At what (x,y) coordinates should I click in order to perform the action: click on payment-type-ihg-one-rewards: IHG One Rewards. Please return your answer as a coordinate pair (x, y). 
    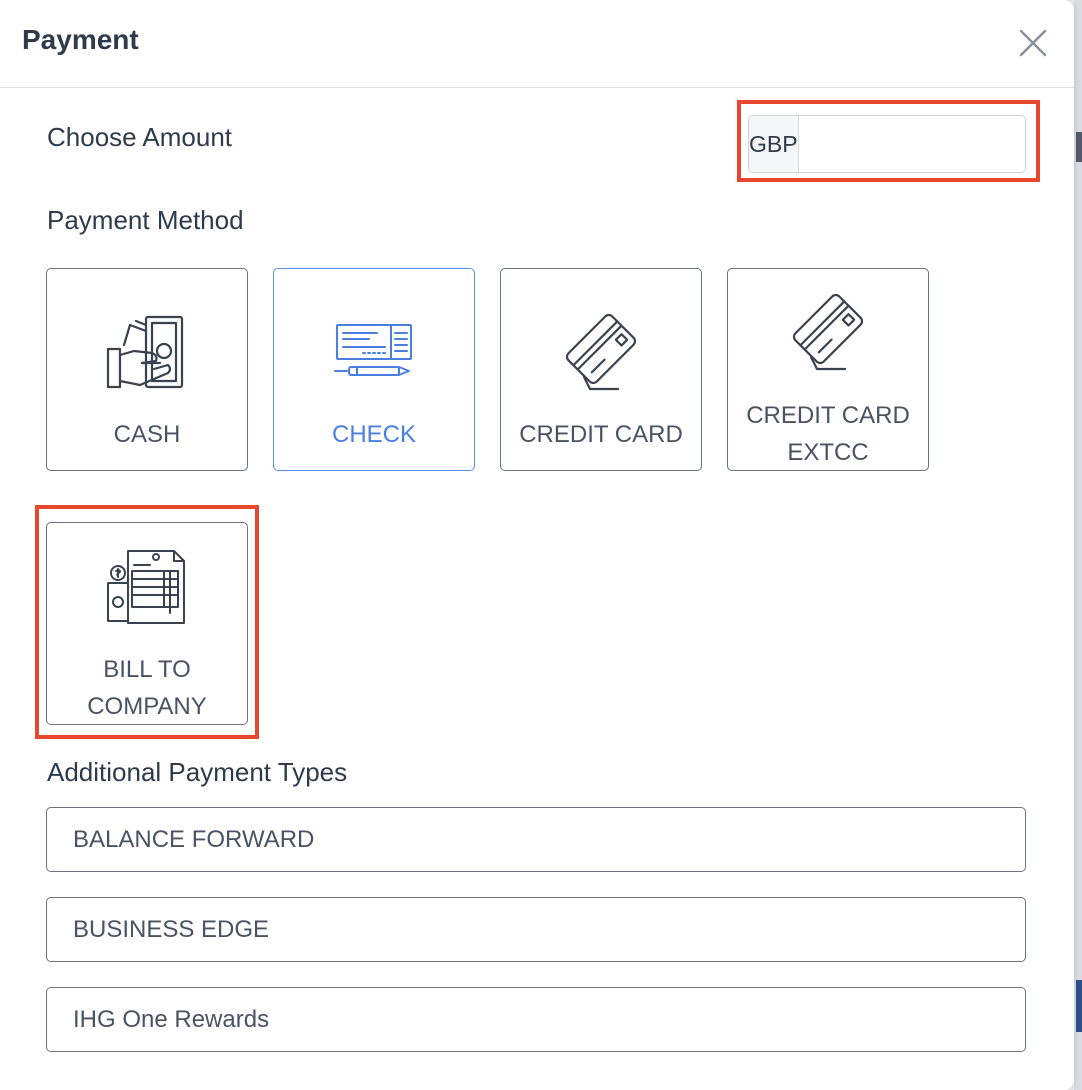
    Looking at the image, I should click on (536, 1019).